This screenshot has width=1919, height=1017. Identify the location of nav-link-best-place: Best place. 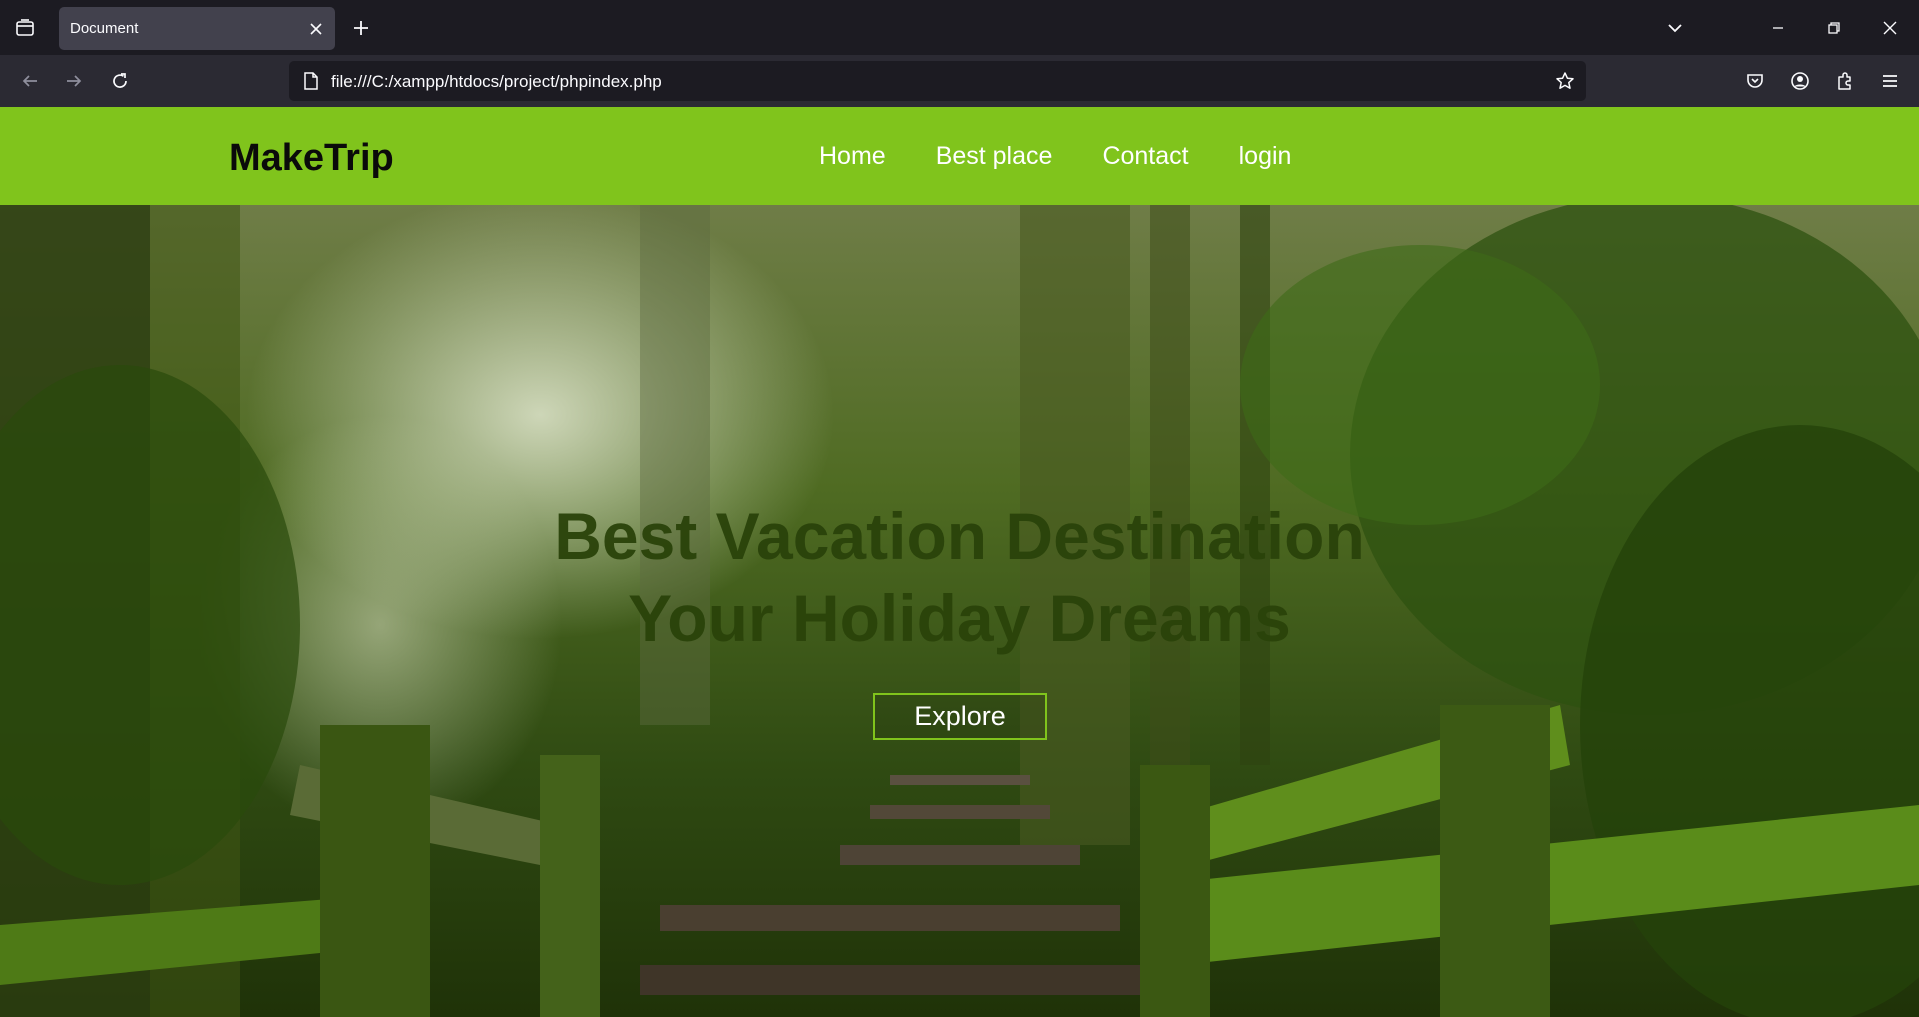
(994, 156).